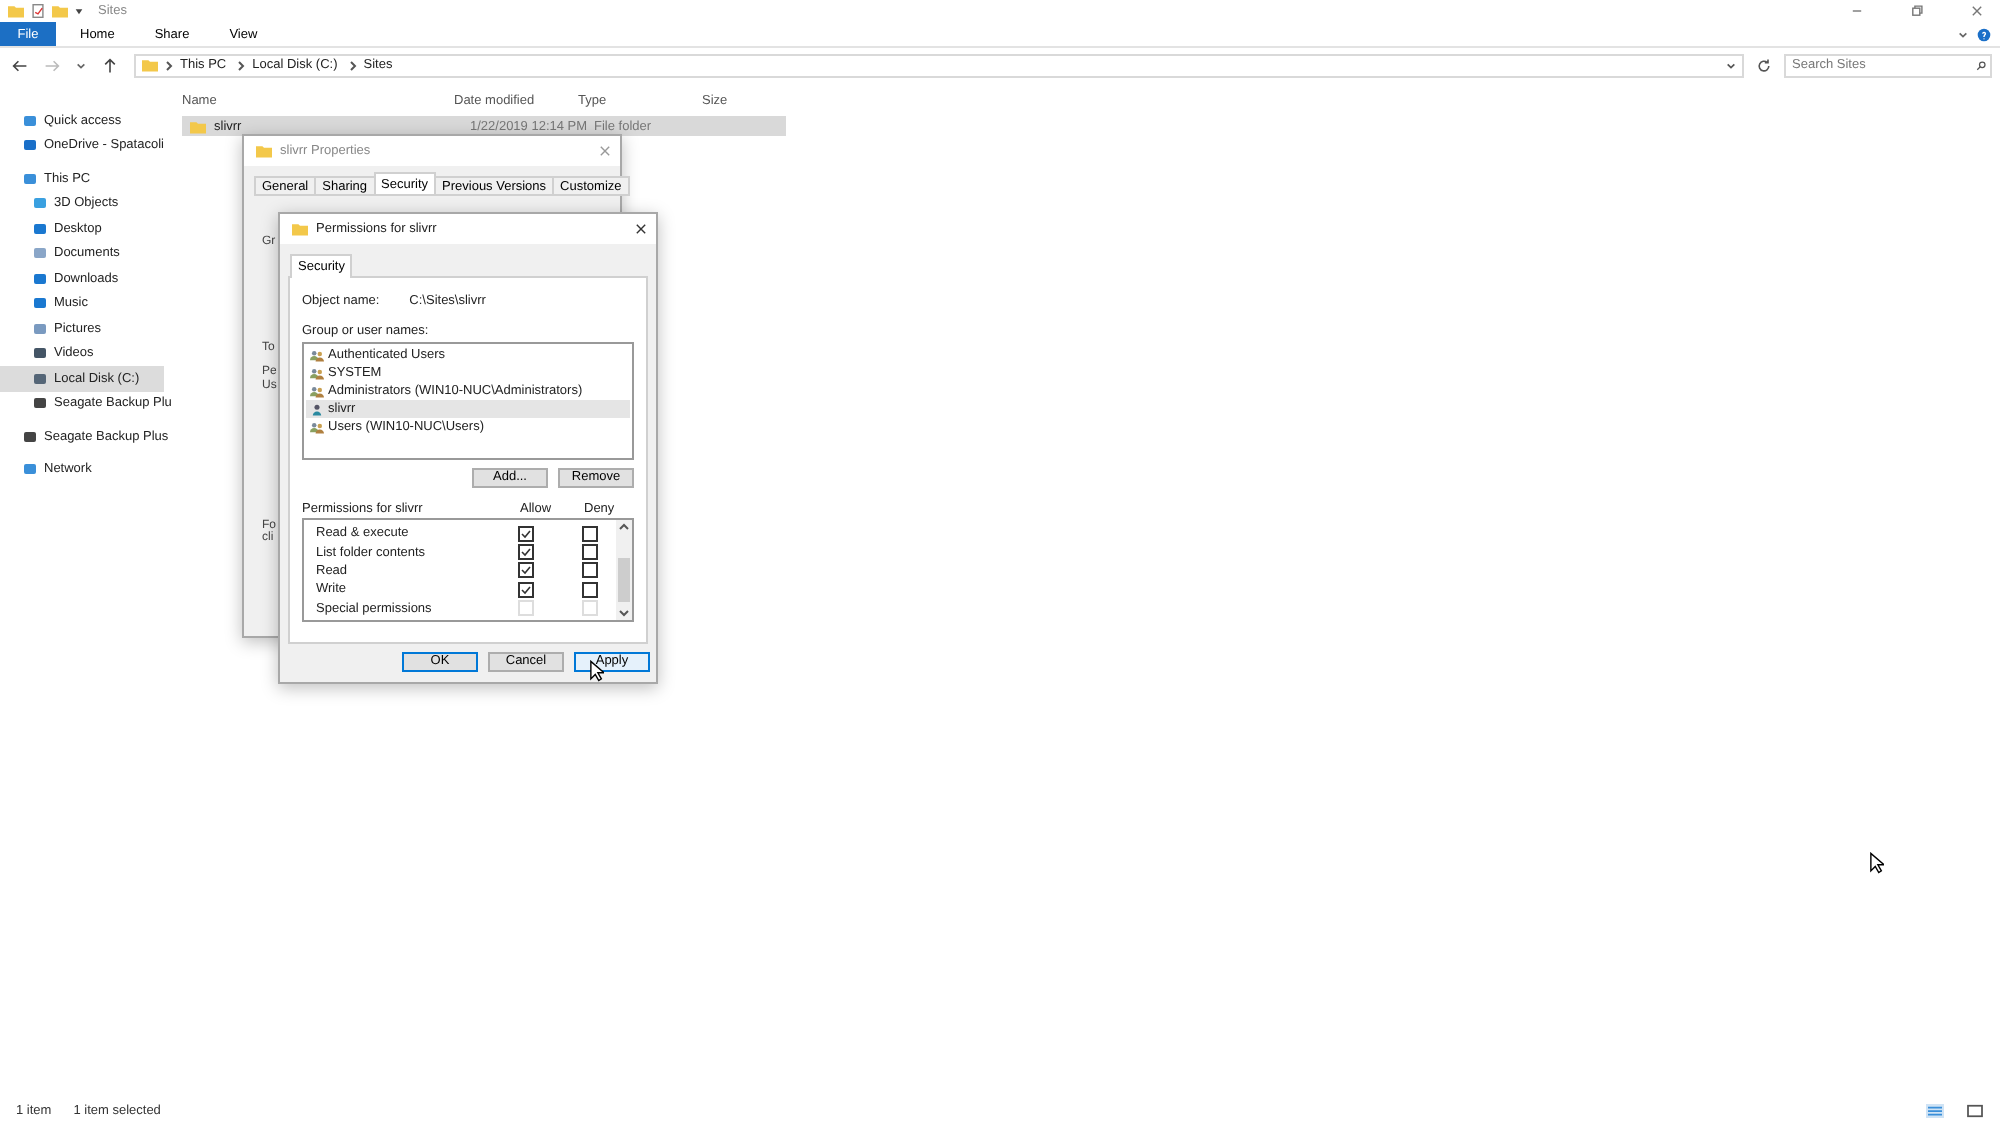 The height and width of the screenshot is (1122, 2000). I want to click on back-icon, so click(20, 65).